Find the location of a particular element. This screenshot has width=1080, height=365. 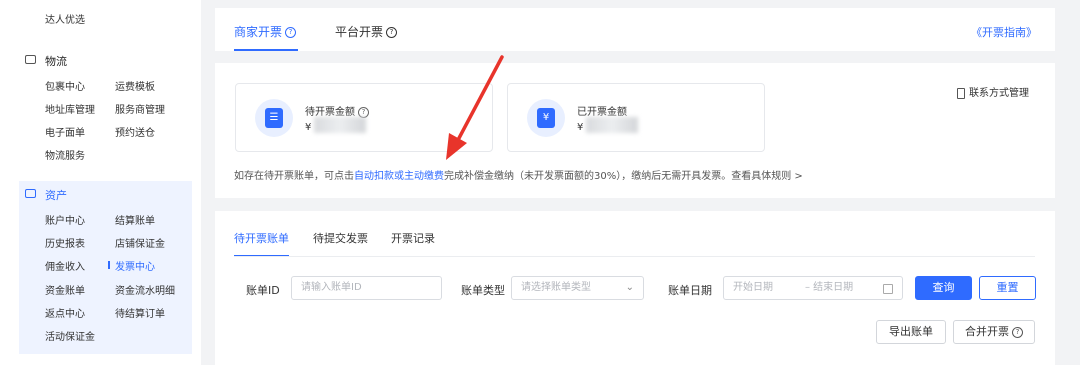

arrow-shaft is located at coordinates (480, 98).